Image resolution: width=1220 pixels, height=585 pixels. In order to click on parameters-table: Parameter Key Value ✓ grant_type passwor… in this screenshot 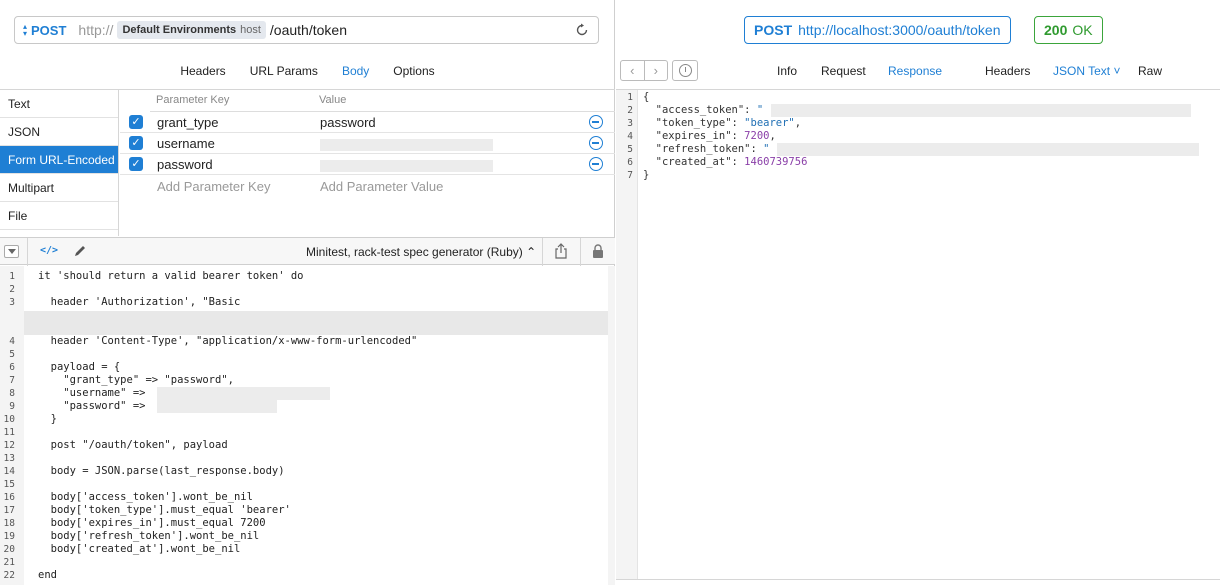, I will do `click(367, 163)`.